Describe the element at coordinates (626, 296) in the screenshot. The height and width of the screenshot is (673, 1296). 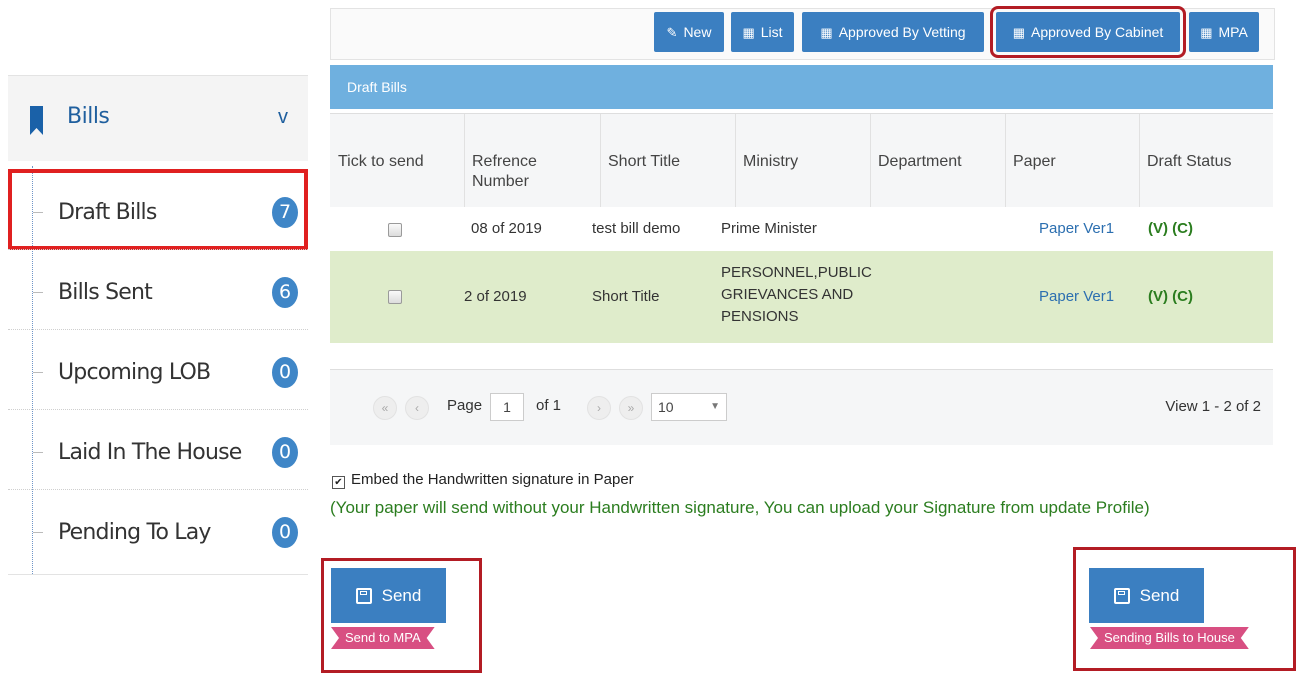
I see `short-title-cell: Short Title` at that location.